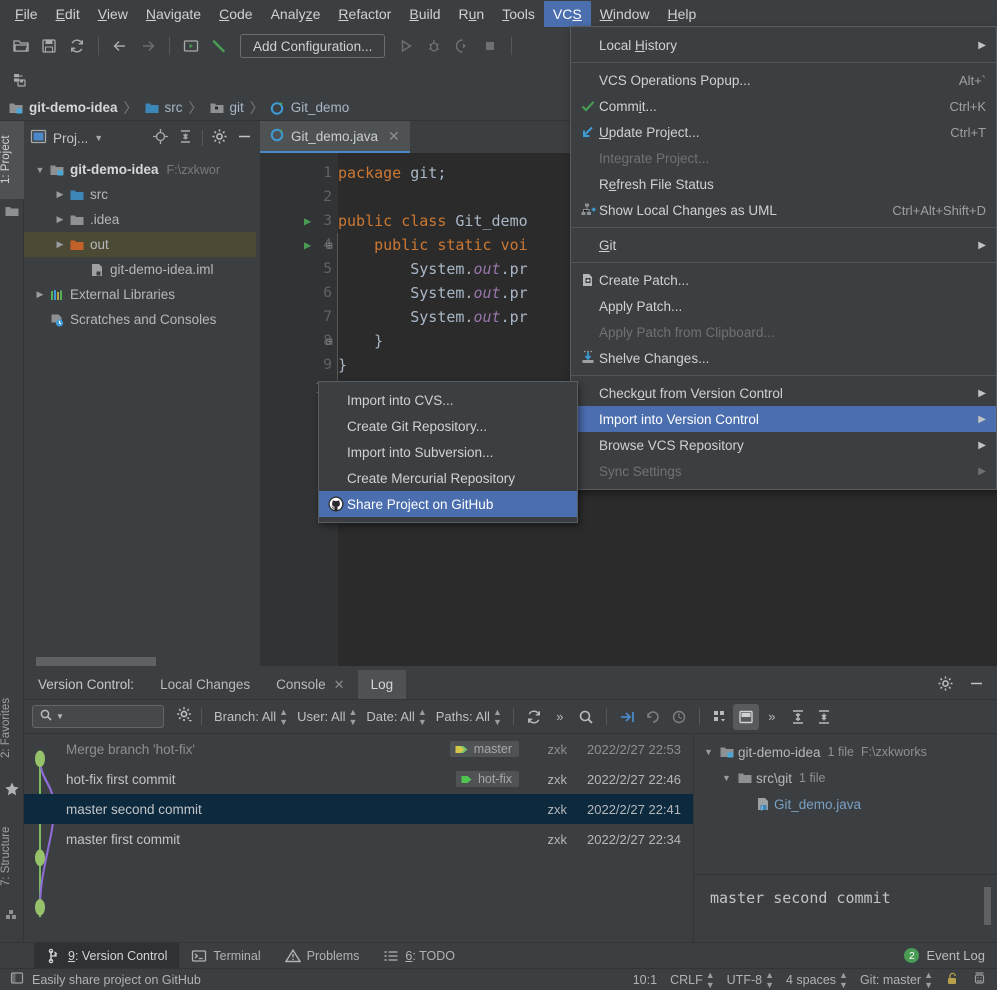 The height and width of the screenshot is (990, 997). Describe the element at coordinates (12, 160) in the screenshot. I see `sidebar-item-project: 1: Project` at that location.